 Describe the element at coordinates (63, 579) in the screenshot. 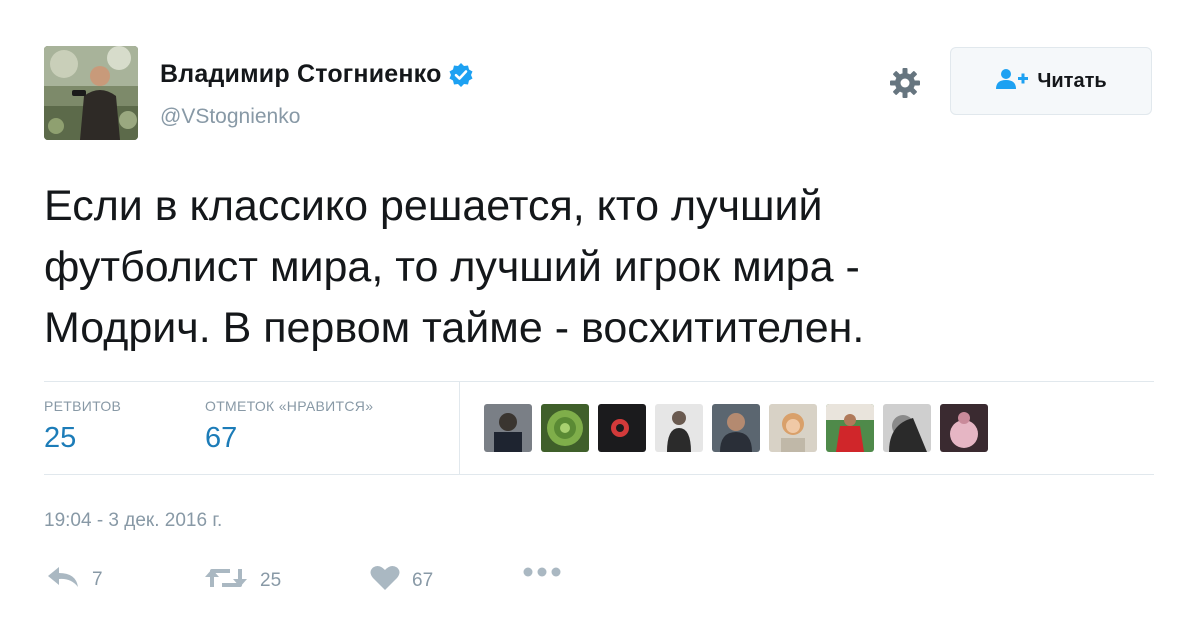

I see `reply-icon` at that location.